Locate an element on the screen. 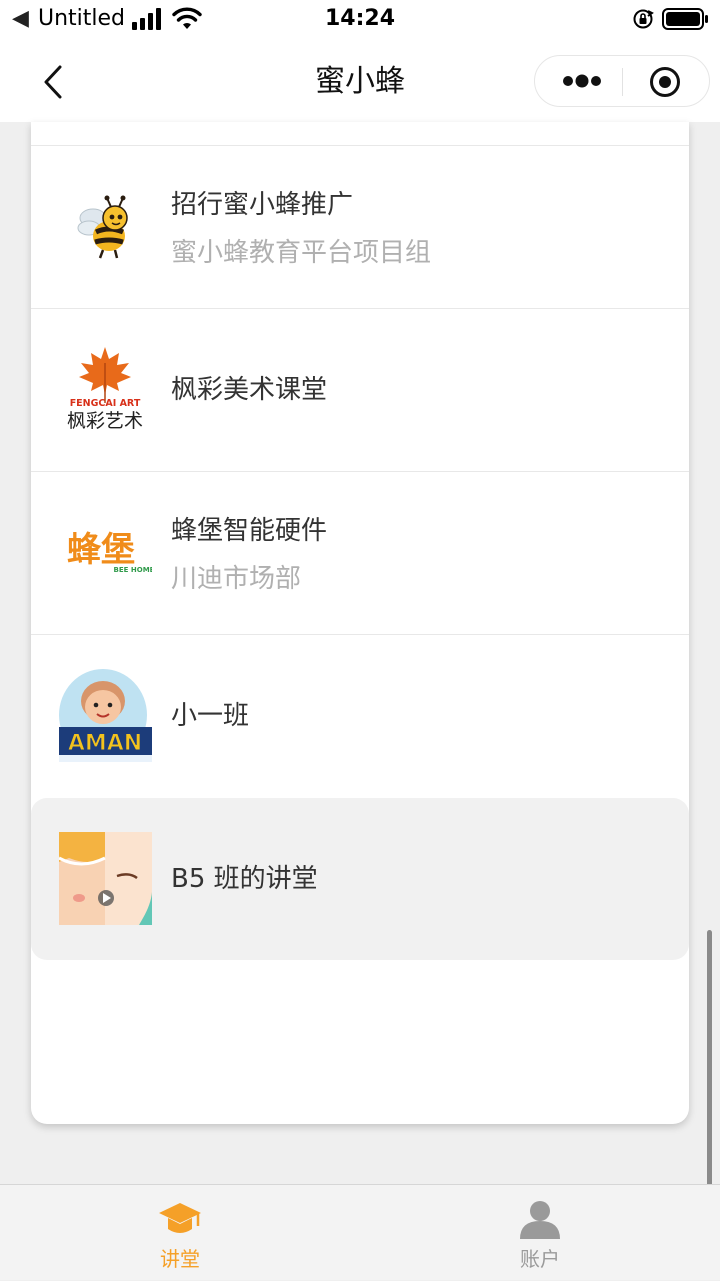 This screenshot has height=1281, width=720. list-item: FENGCAI ART 枫彩艺术 枫彩美术课堂 is located at coordinates (360, 389).